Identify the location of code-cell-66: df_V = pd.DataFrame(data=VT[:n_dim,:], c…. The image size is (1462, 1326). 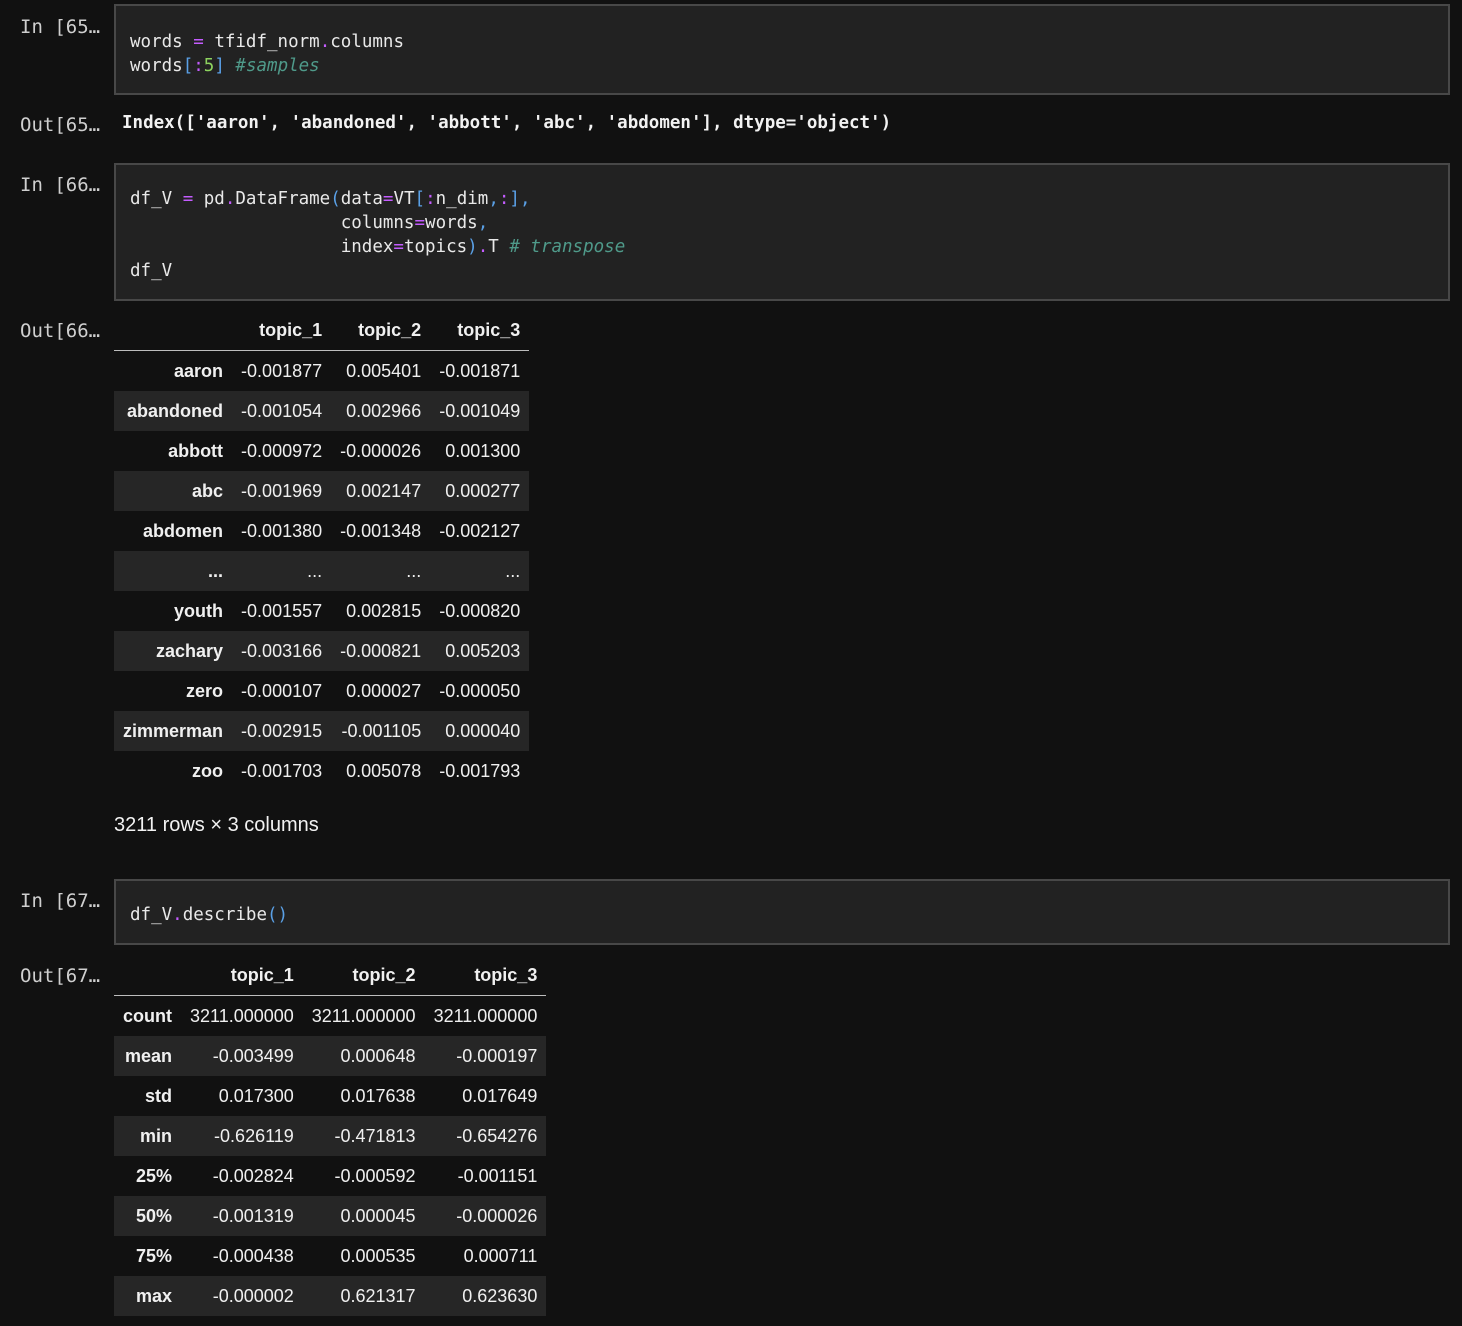
(782, 232).